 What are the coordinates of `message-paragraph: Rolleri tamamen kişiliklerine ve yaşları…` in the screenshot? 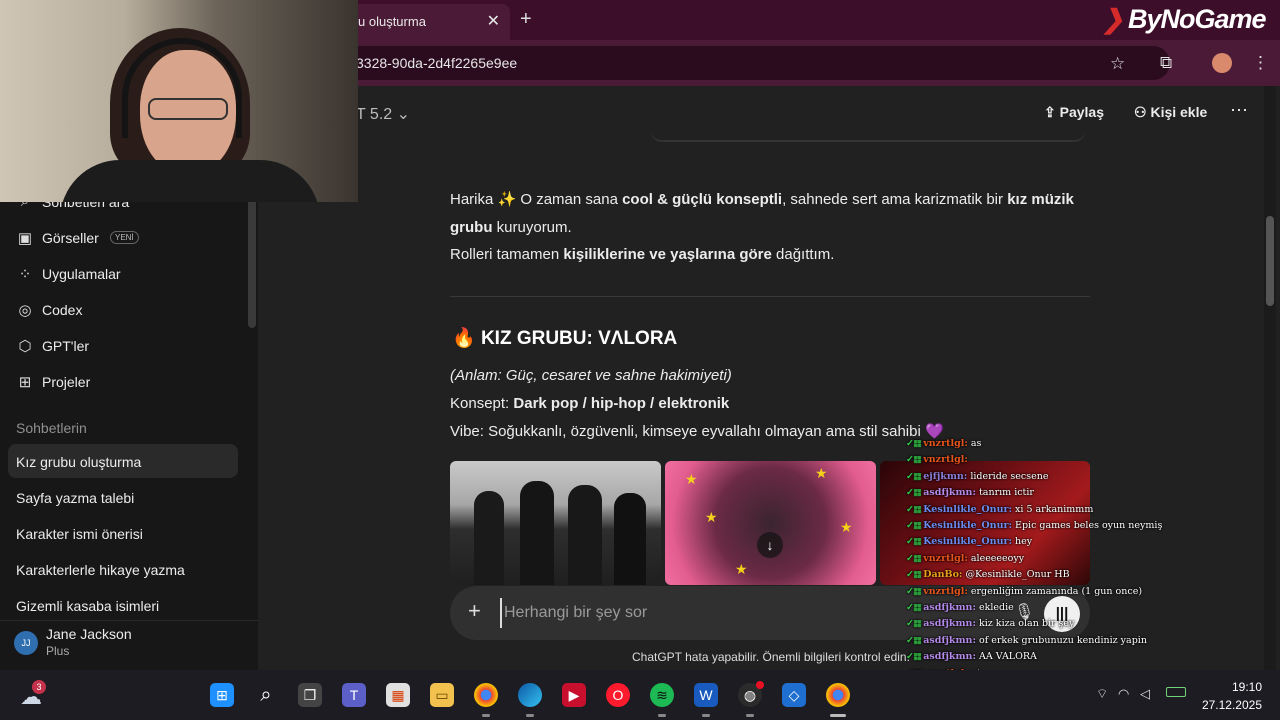 It's located at (642, 254).